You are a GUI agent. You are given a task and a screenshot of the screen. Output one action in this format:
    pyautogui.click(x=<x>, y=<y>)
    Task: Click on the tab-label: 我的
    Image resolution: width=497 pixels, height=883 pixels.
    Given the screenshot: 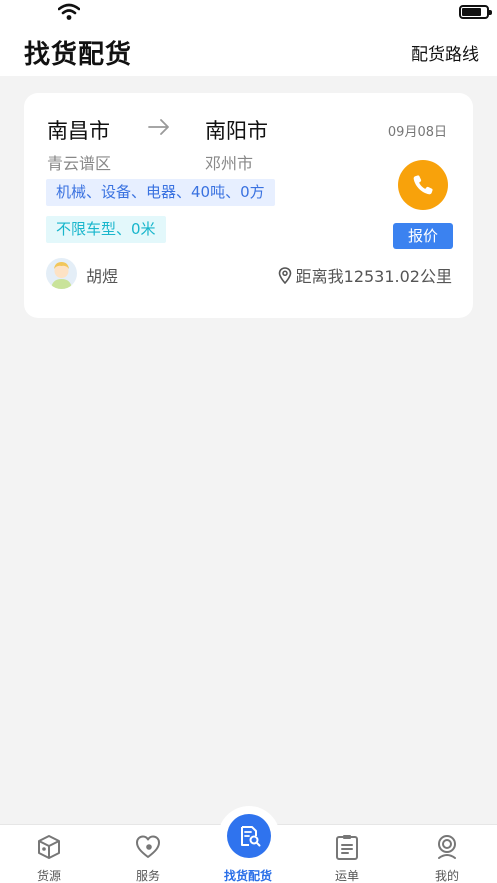 What is the action you would take?
    pyautogui.click(x=446, y=876)
    